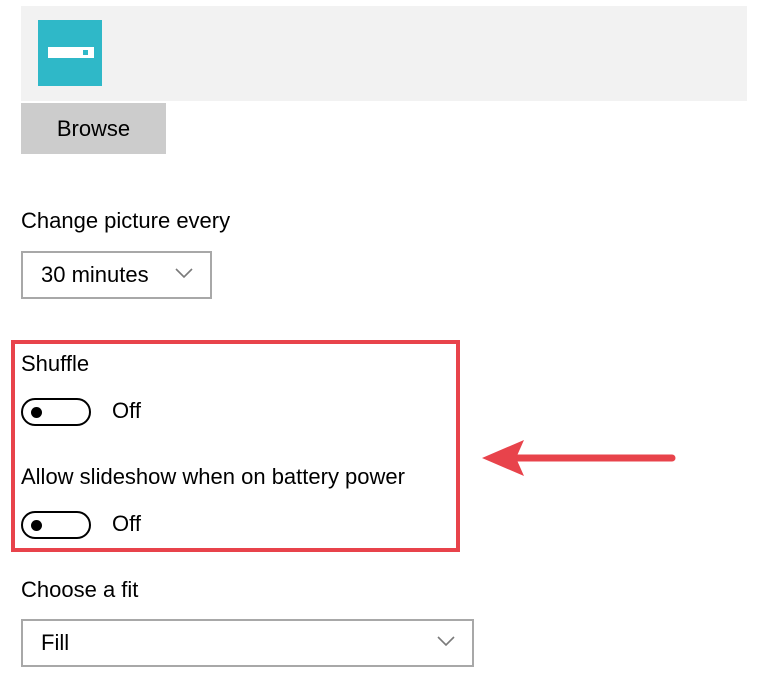  Describe the element at coordinates (126, 220) in the screenshot. I see `change-picture-label: Change picture every` at that location.